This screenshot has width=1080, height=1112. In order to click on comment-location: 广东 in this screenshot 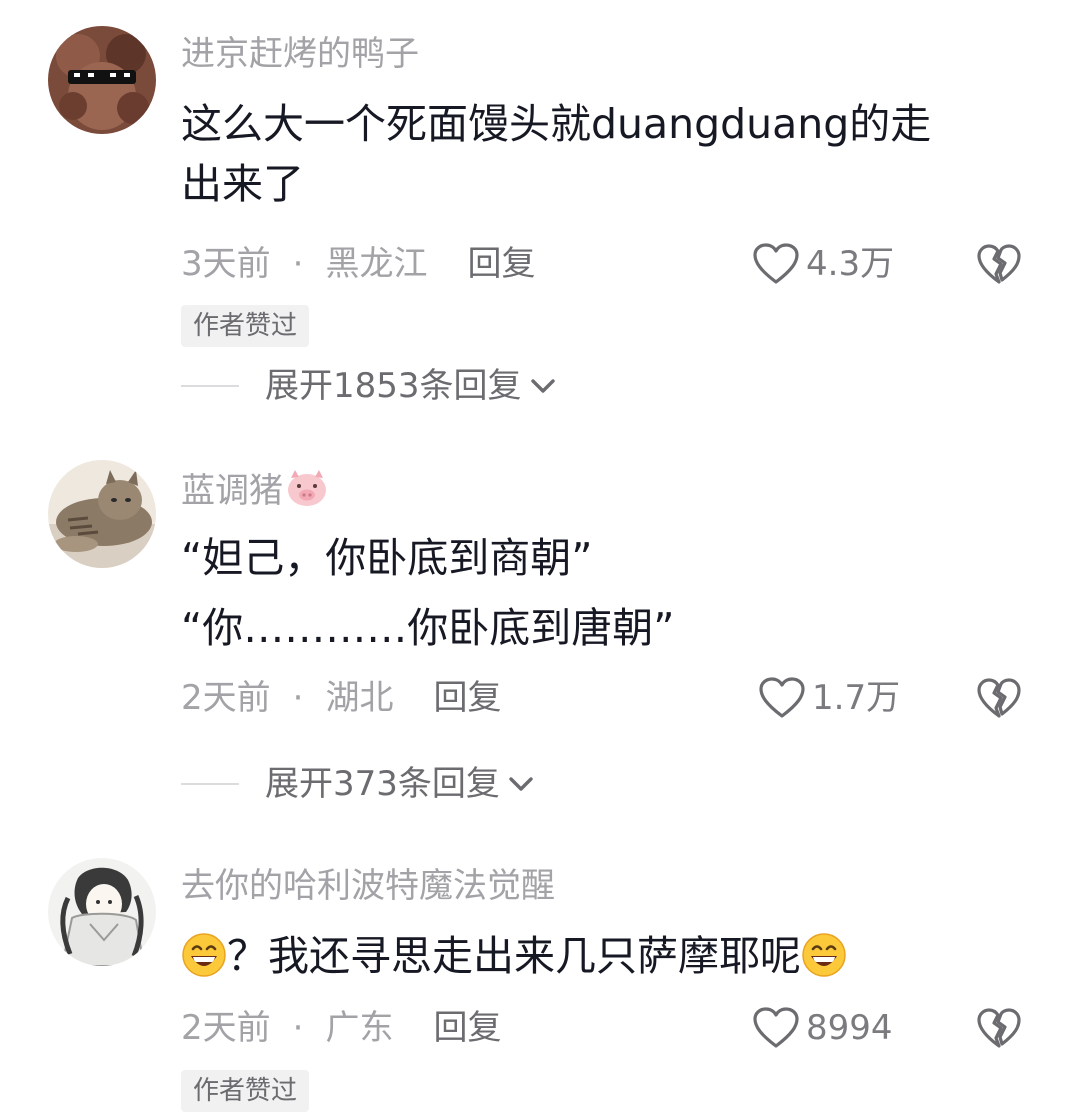, I will do `click(359, 1028)`.